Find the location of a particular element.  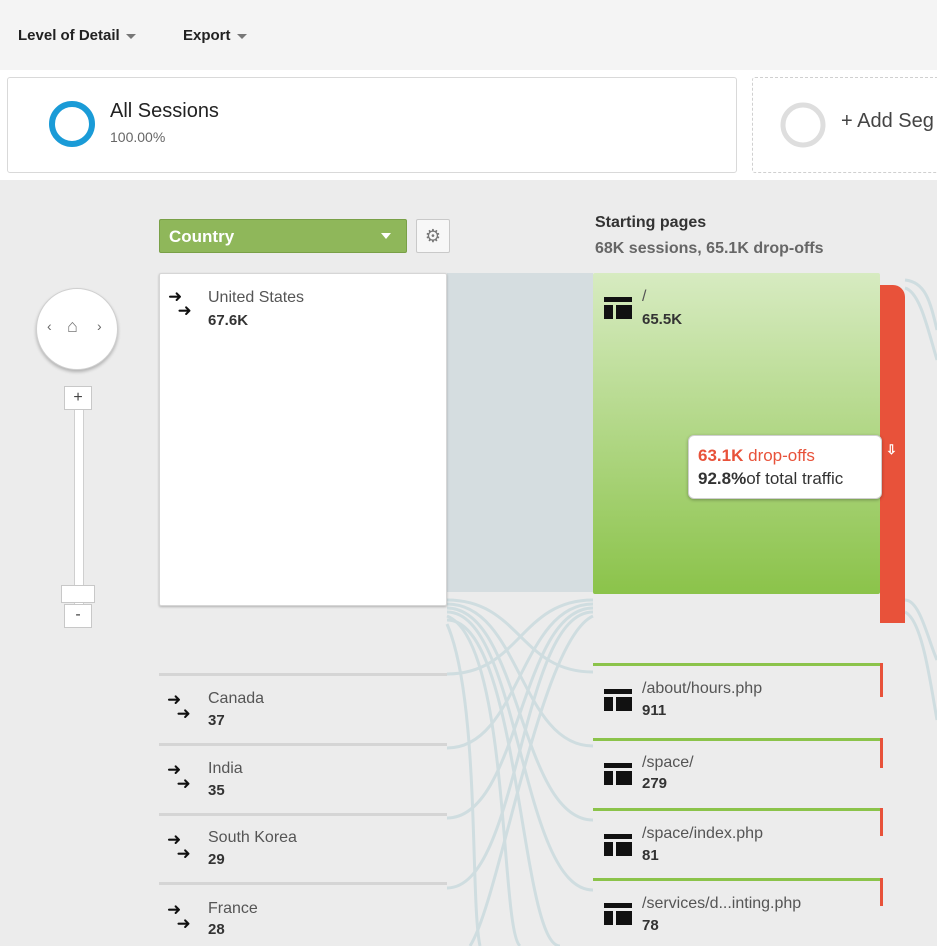

page-value: 78 is located at coordinates (650, 925).